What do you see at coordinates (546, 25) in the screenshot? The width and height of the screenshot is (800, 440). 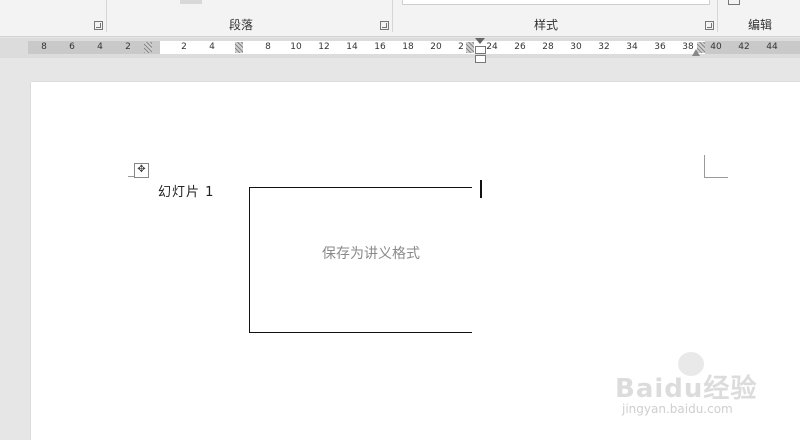 I see `styles-group-label: 样式` at bounding box center [546, 25].